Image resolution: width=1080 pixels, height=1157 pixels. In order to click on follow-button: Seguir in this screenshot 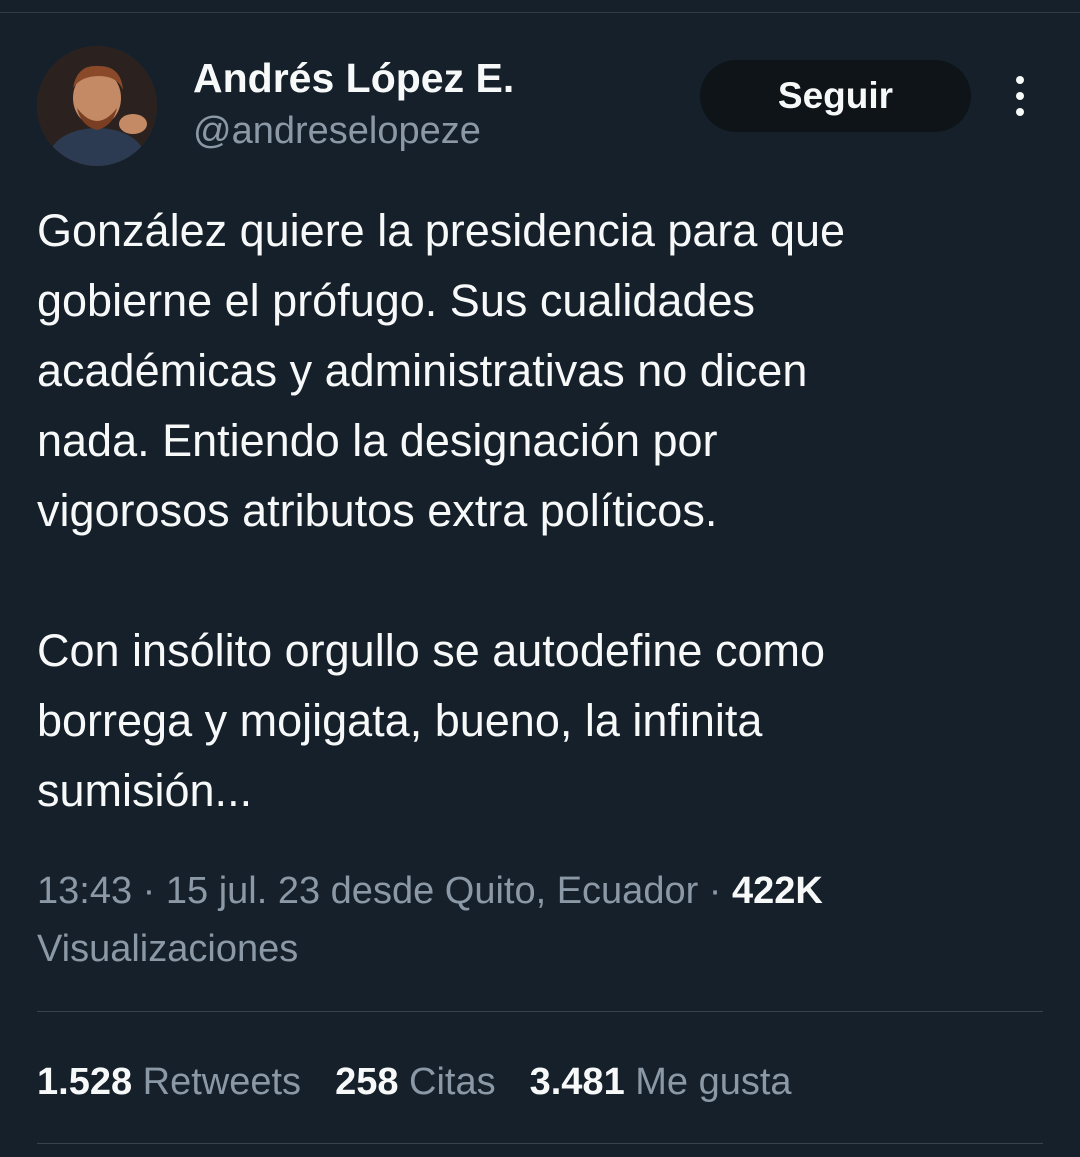, I will do `click(835, 96)`.